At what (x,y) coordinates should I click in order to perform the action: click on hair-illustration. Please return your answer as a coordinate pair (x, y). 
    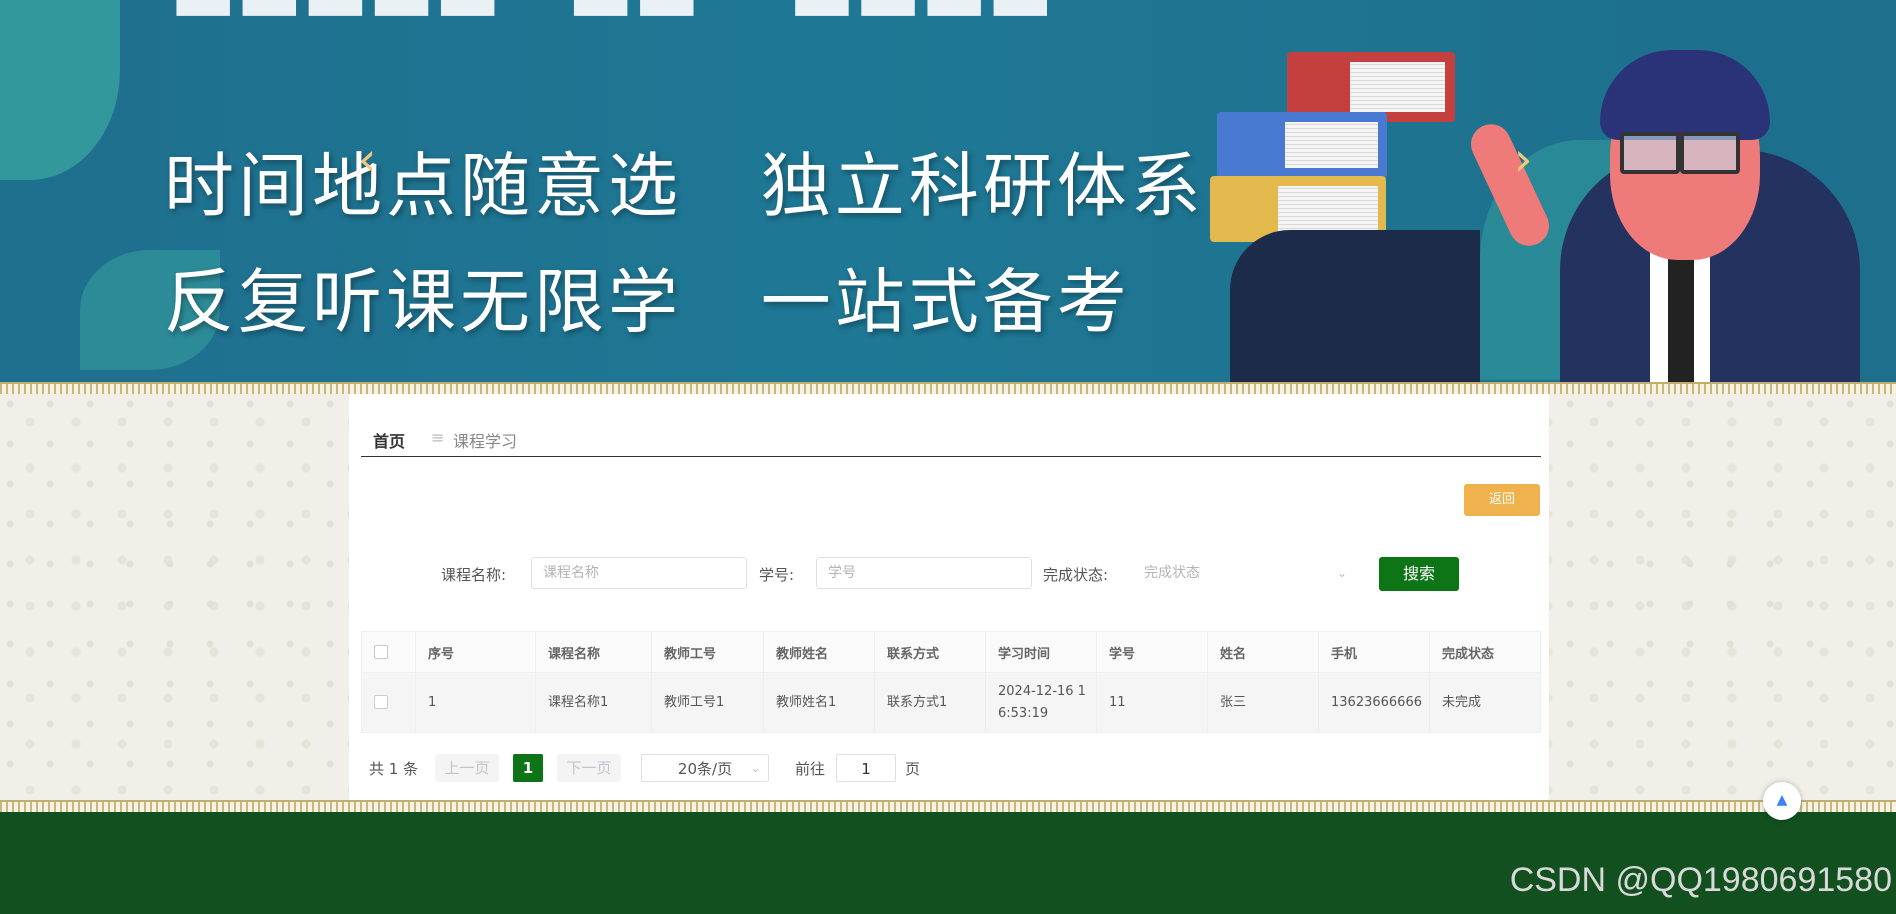
    Looking at the image, I should click on (1685, 95).